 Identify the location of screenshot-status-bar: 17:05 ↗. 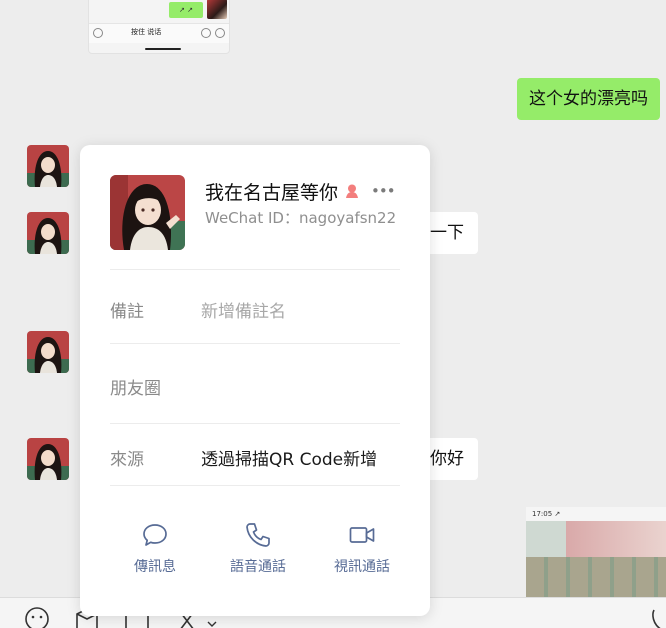
(596, 514).